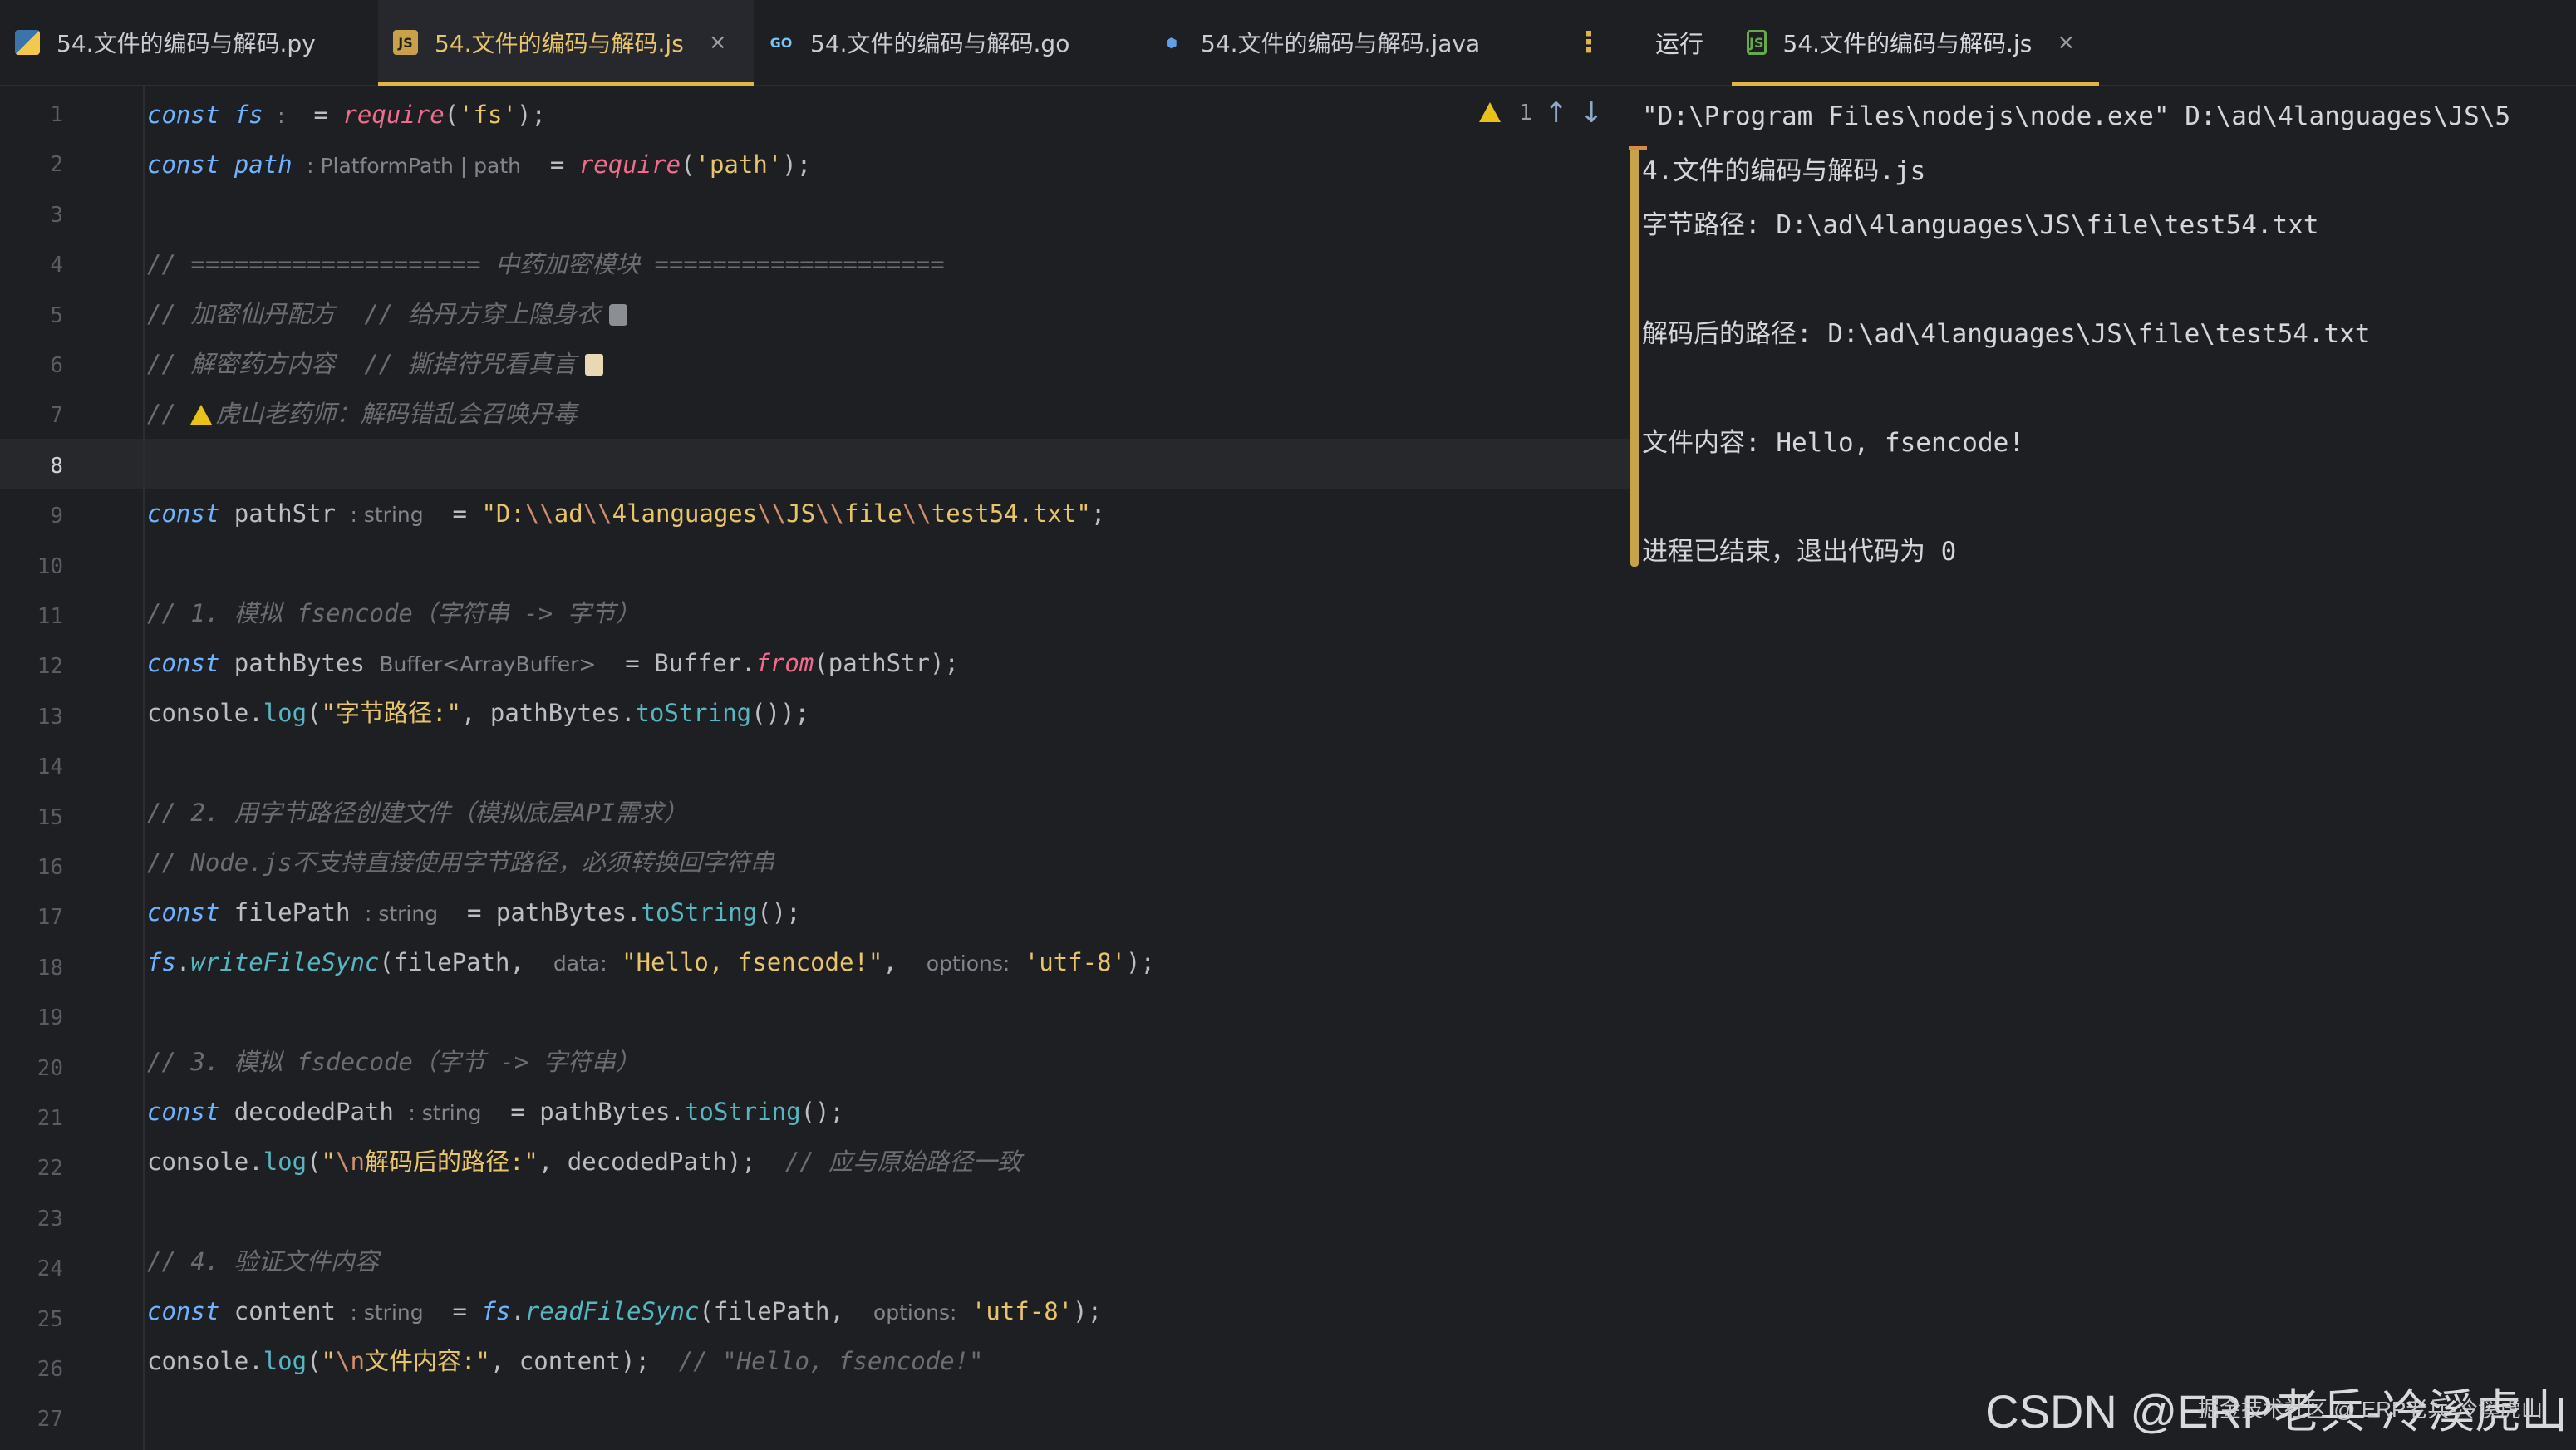 The image size is (2576, 1450). Describe the element at coordinates (418, 813) in the screenshot. I see `code-comment: // 2. 用字节路径创建文件（模拟底层API需求）` at that location.